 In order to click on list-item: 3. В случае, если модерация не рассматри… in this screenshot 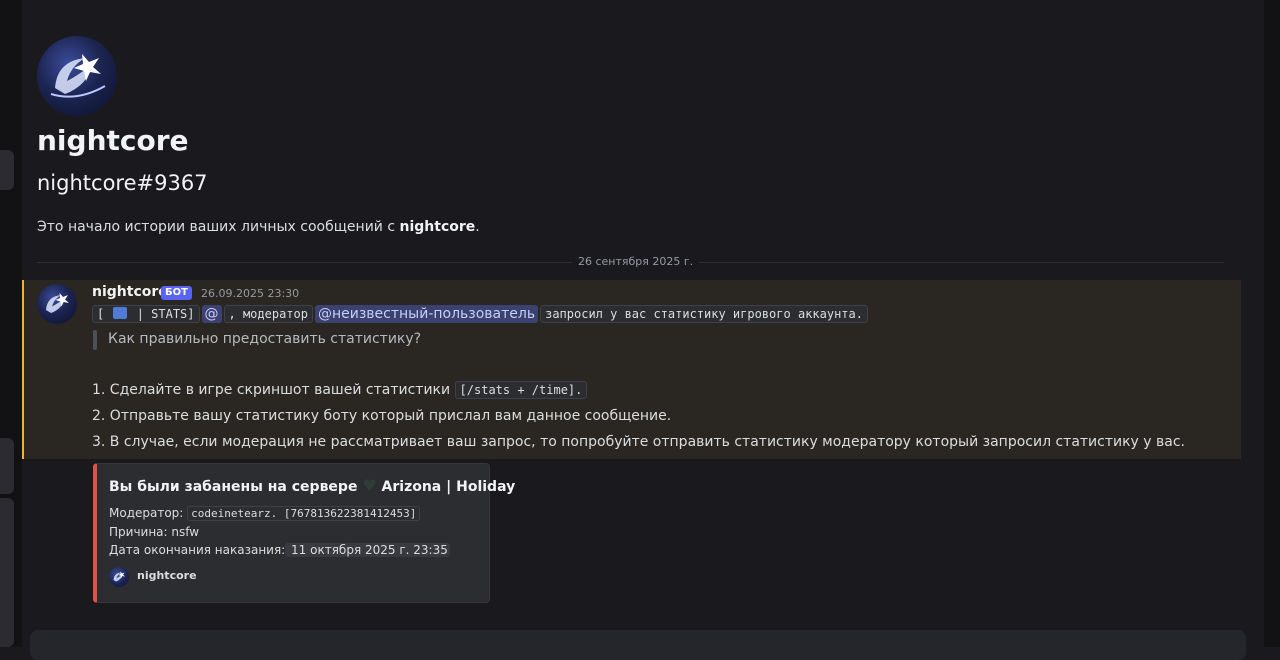, I will do `click(639, 442)`.